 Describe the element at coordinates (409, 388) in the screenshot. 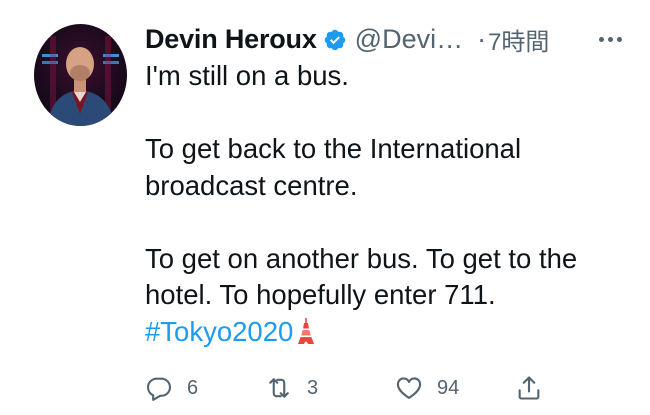

I see `heart-icon` at that location.